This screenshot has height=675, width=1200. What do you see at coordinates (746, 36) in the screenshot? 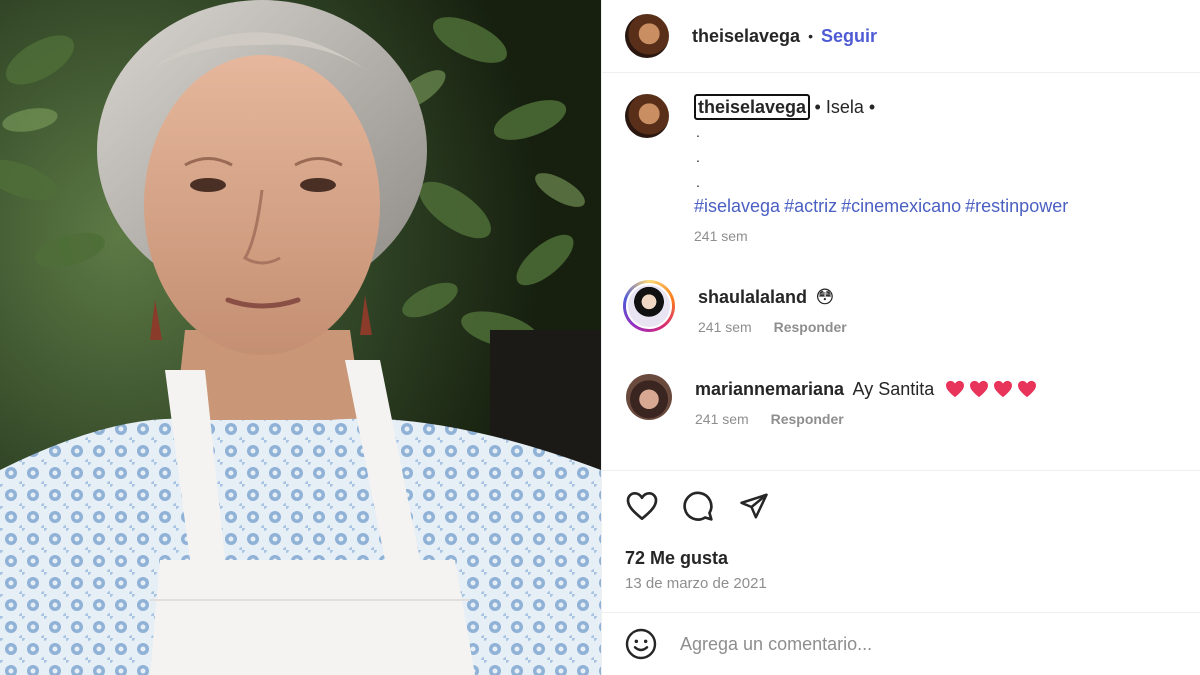
I see `header-username: theiselavega` at bounding box center [746, 36].